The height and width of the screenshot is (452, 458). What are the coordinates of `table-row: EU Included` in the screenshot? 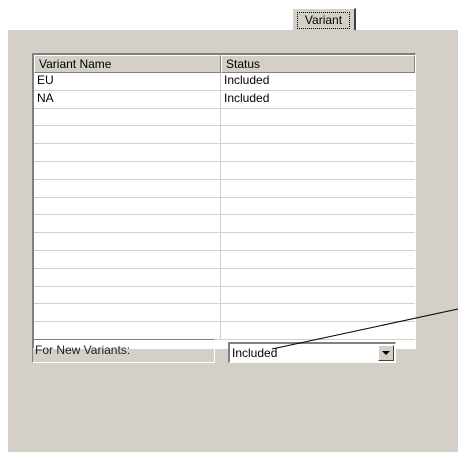 It's located at (224, 82).